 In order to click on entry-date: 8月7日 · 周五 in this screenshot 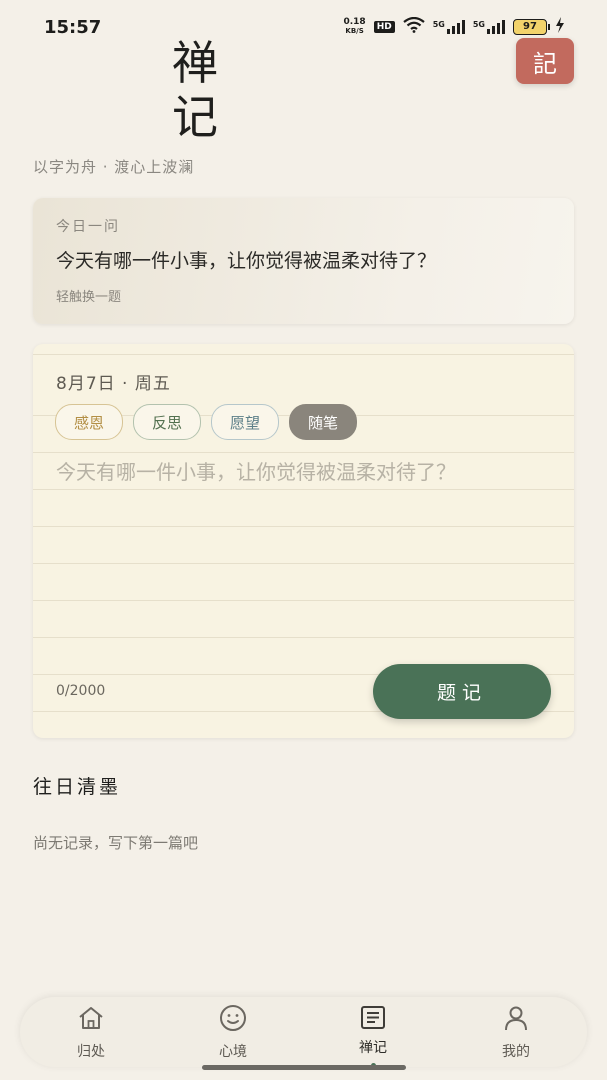, I will do `click(113, 384)`.